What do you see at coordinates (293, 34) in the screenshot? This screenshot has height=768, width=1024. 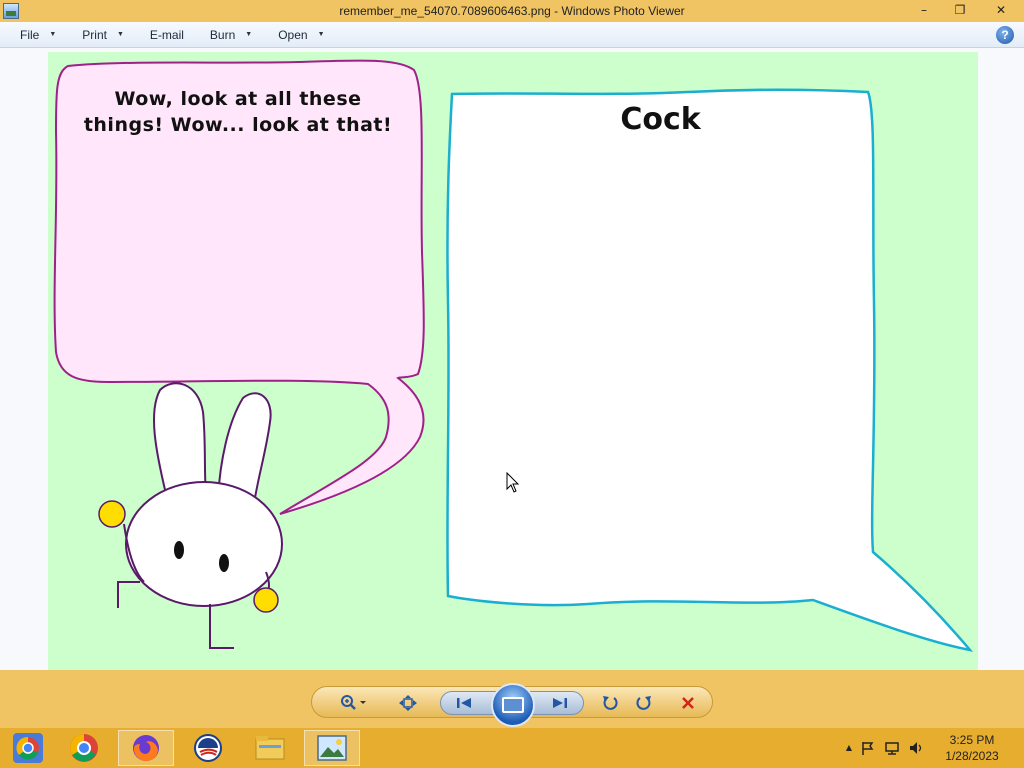 I see `menu-open-label: Open` at bounding box center [293, 34].